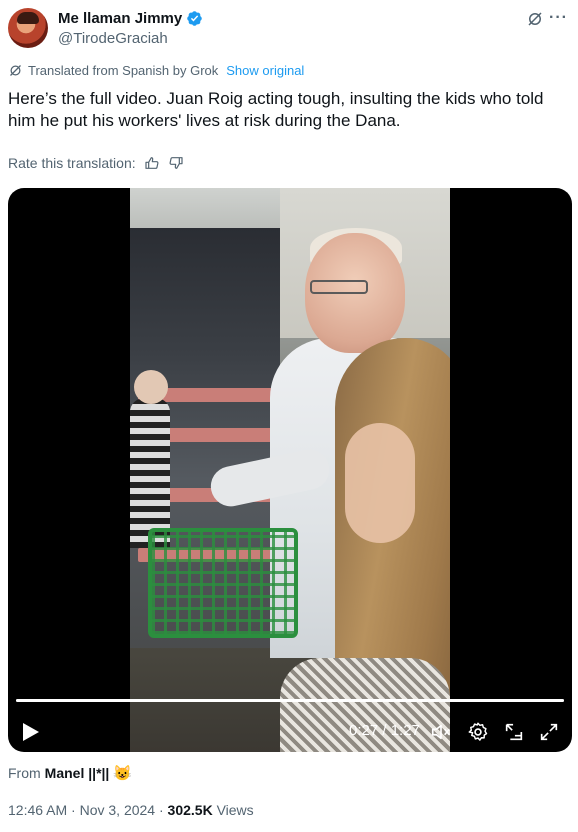 This screenshot has width=578, height=832. What do you see at coordinates (339, 287) in the screenshot?
I see `video-glasses` at bounding box center [339, 287].